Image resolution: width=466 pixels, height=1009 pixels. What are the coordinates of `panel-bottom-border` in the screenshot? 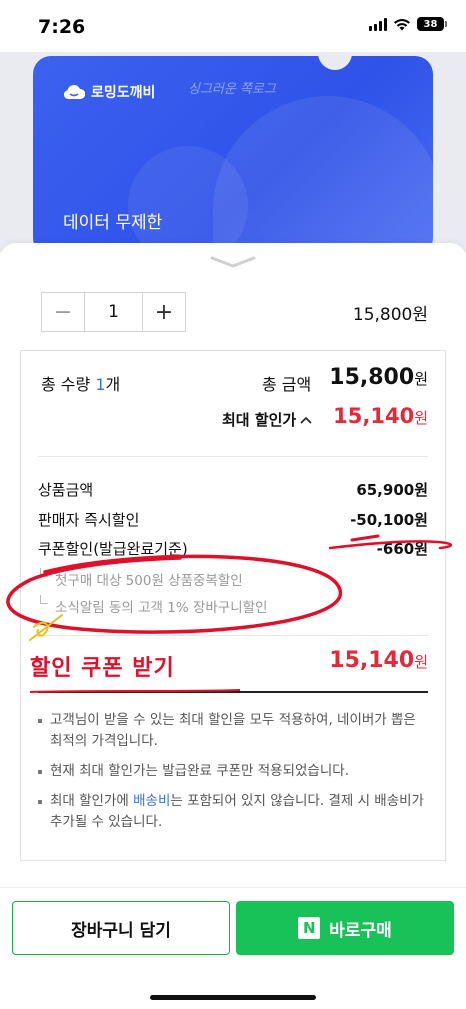 It's located at (233, 860).